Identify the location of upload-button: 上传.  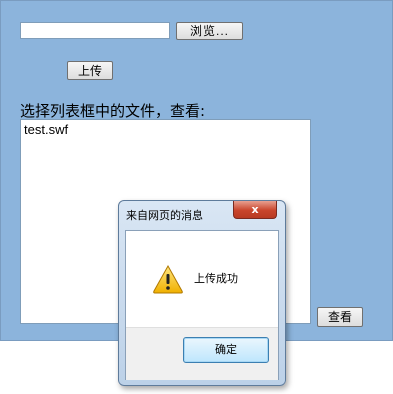
(90, 70).